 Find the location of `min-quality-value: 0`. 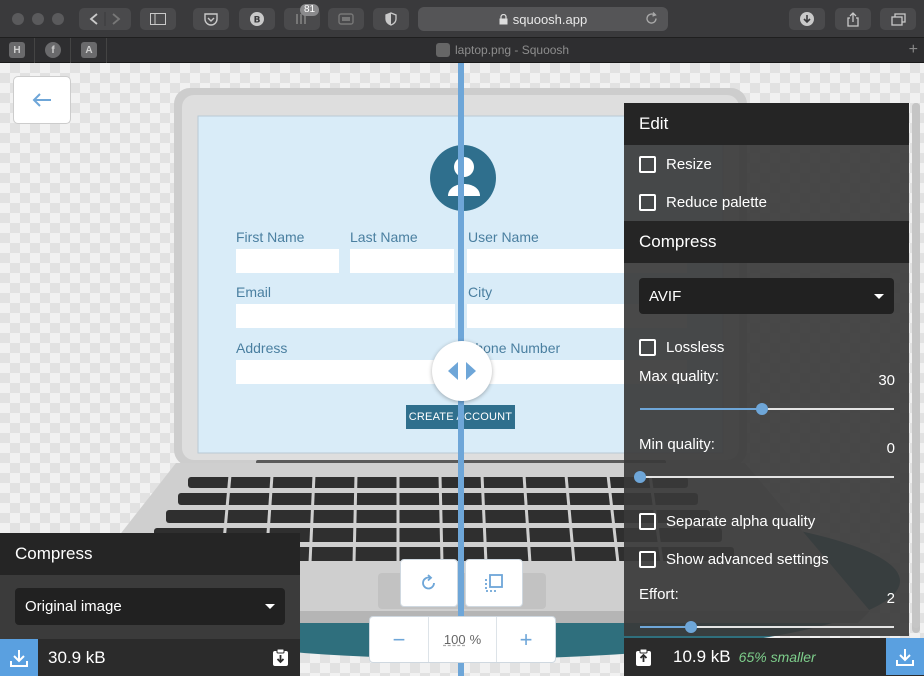

min-quality-value: 0 is located at coordinates (890, 448).